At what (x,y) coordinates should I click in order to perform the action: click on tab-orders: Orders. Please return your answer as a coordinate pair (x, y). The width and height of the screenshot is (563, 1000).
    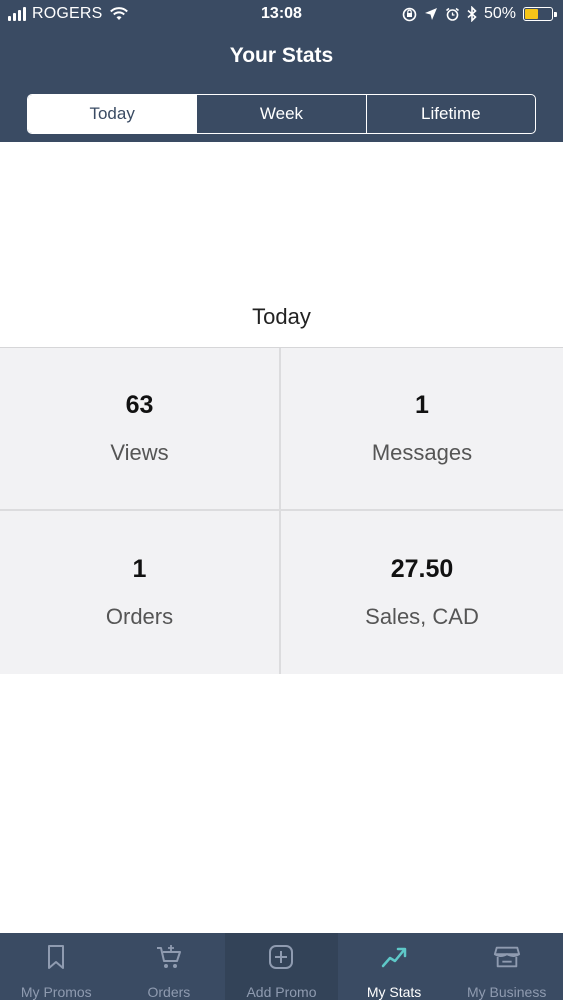
    Looking at the image, I should click on (169, 966).